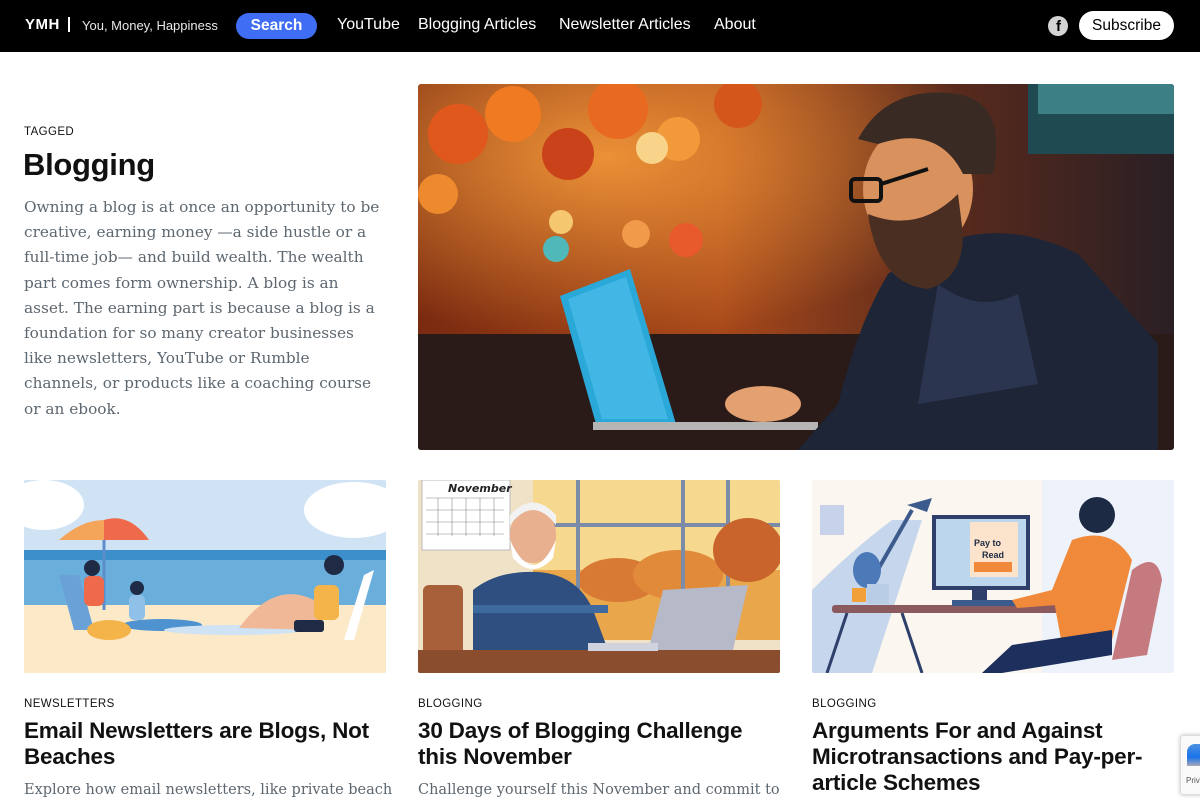 This screenshot has height=800, width=1200. I want to click on nav-link-about: About, so click(735, 25).